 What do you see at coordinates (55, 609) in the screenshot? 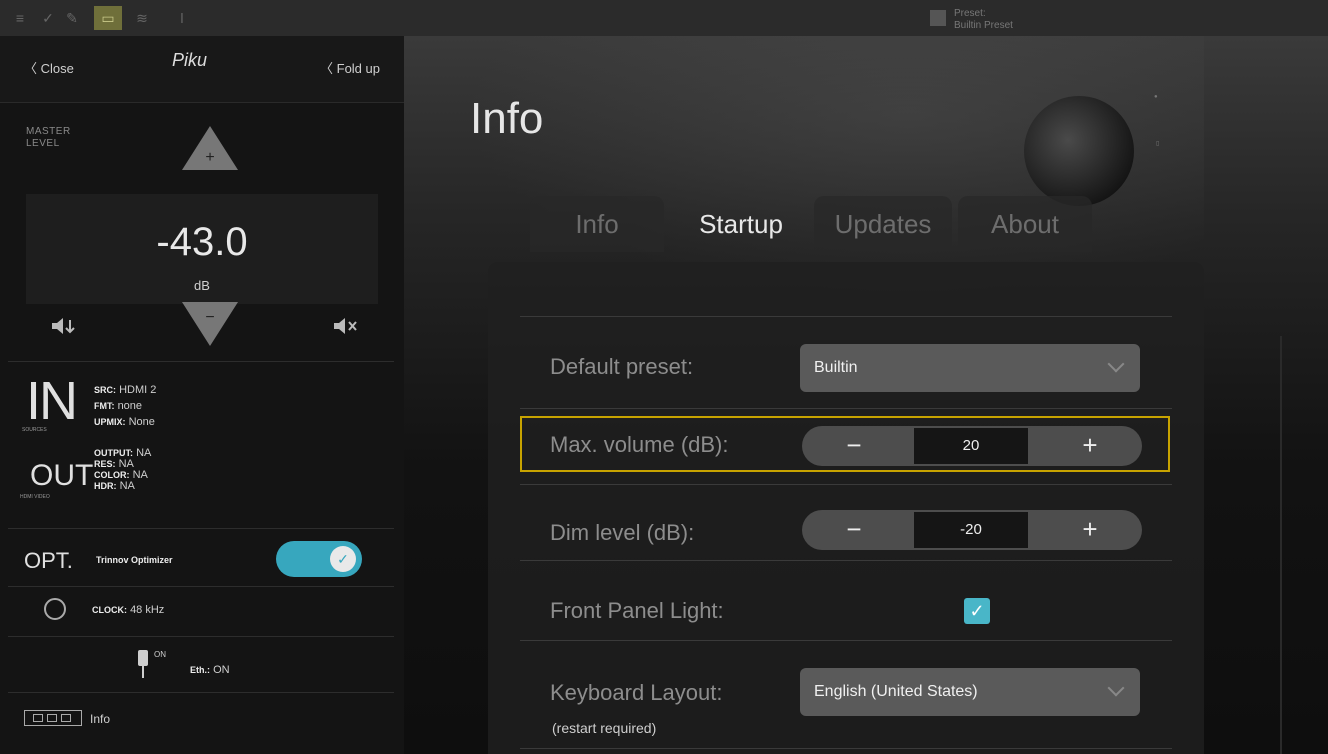
I see `clock-sync-icon` at bounding box center [55, 609].